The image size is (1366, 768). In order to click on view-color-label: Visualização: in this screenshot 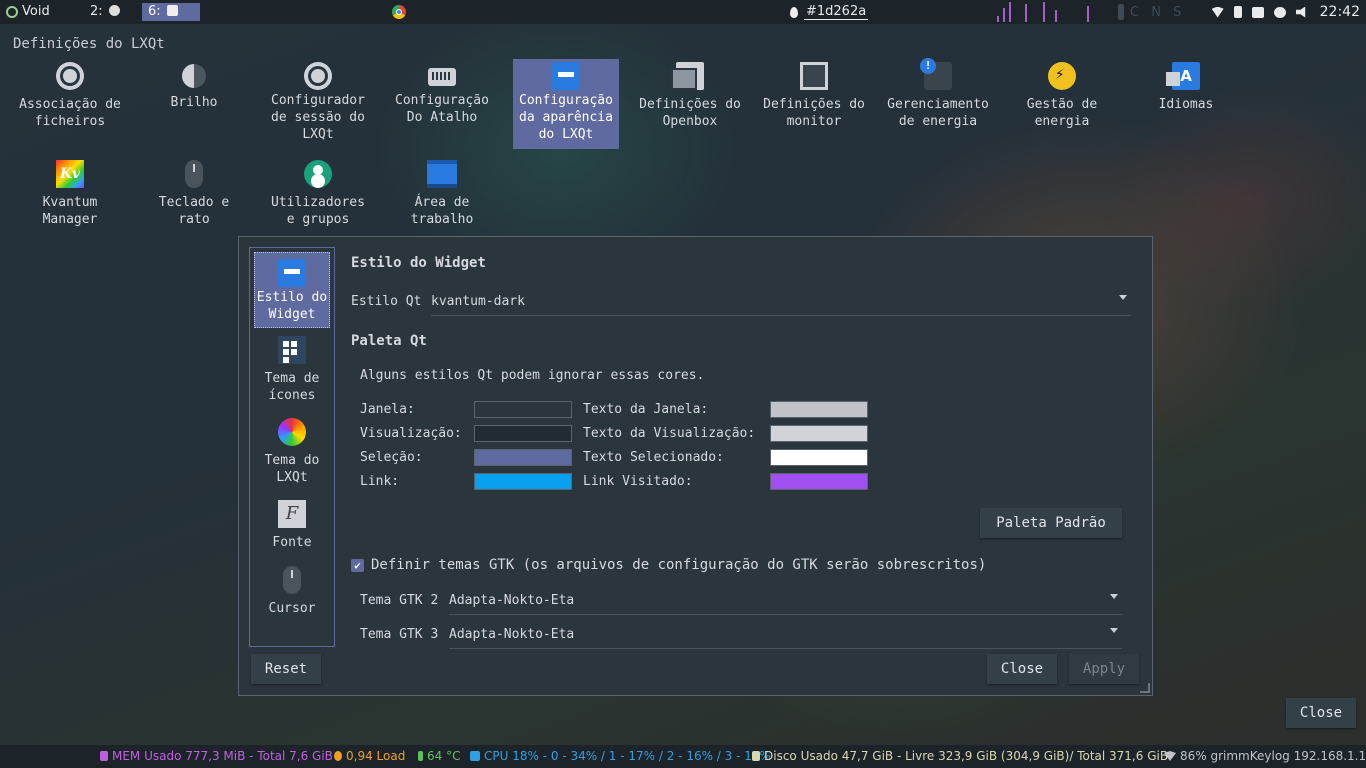, I will do `click(411, 433)`.